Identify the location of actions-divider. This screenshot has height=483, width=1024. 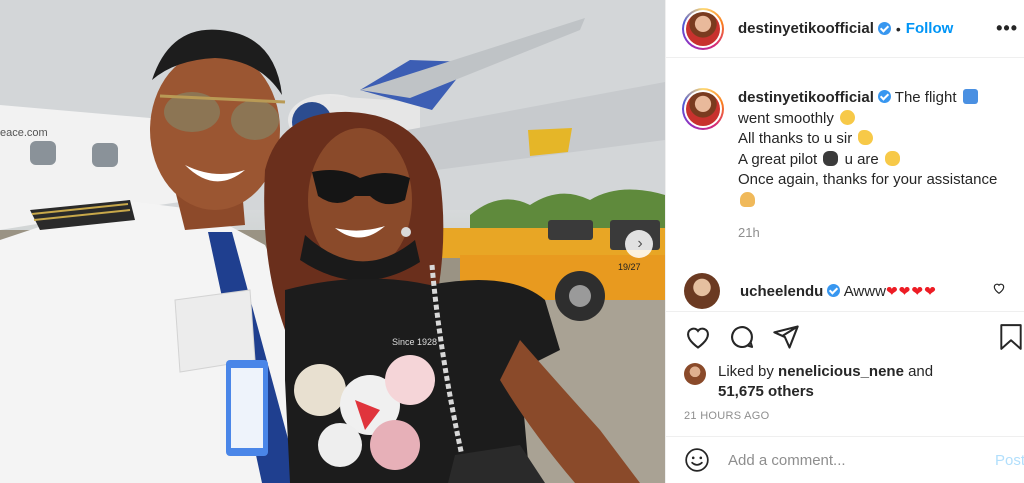
(845, 311).